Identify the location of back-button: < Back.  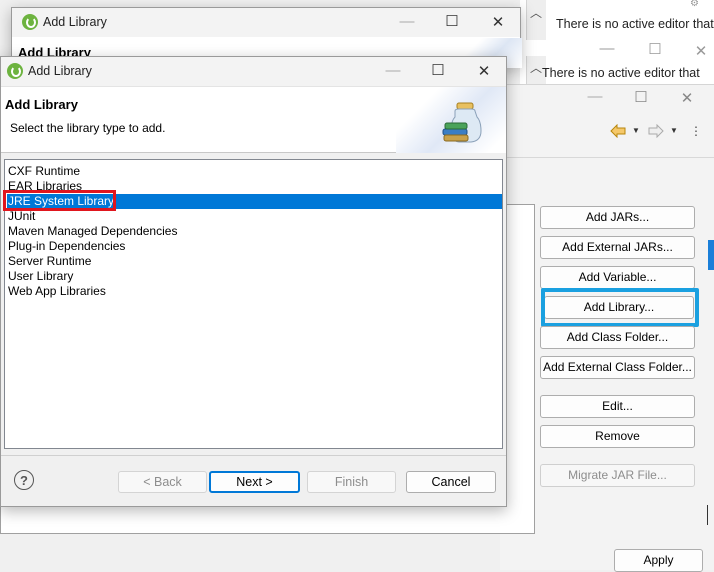
(162, 482).